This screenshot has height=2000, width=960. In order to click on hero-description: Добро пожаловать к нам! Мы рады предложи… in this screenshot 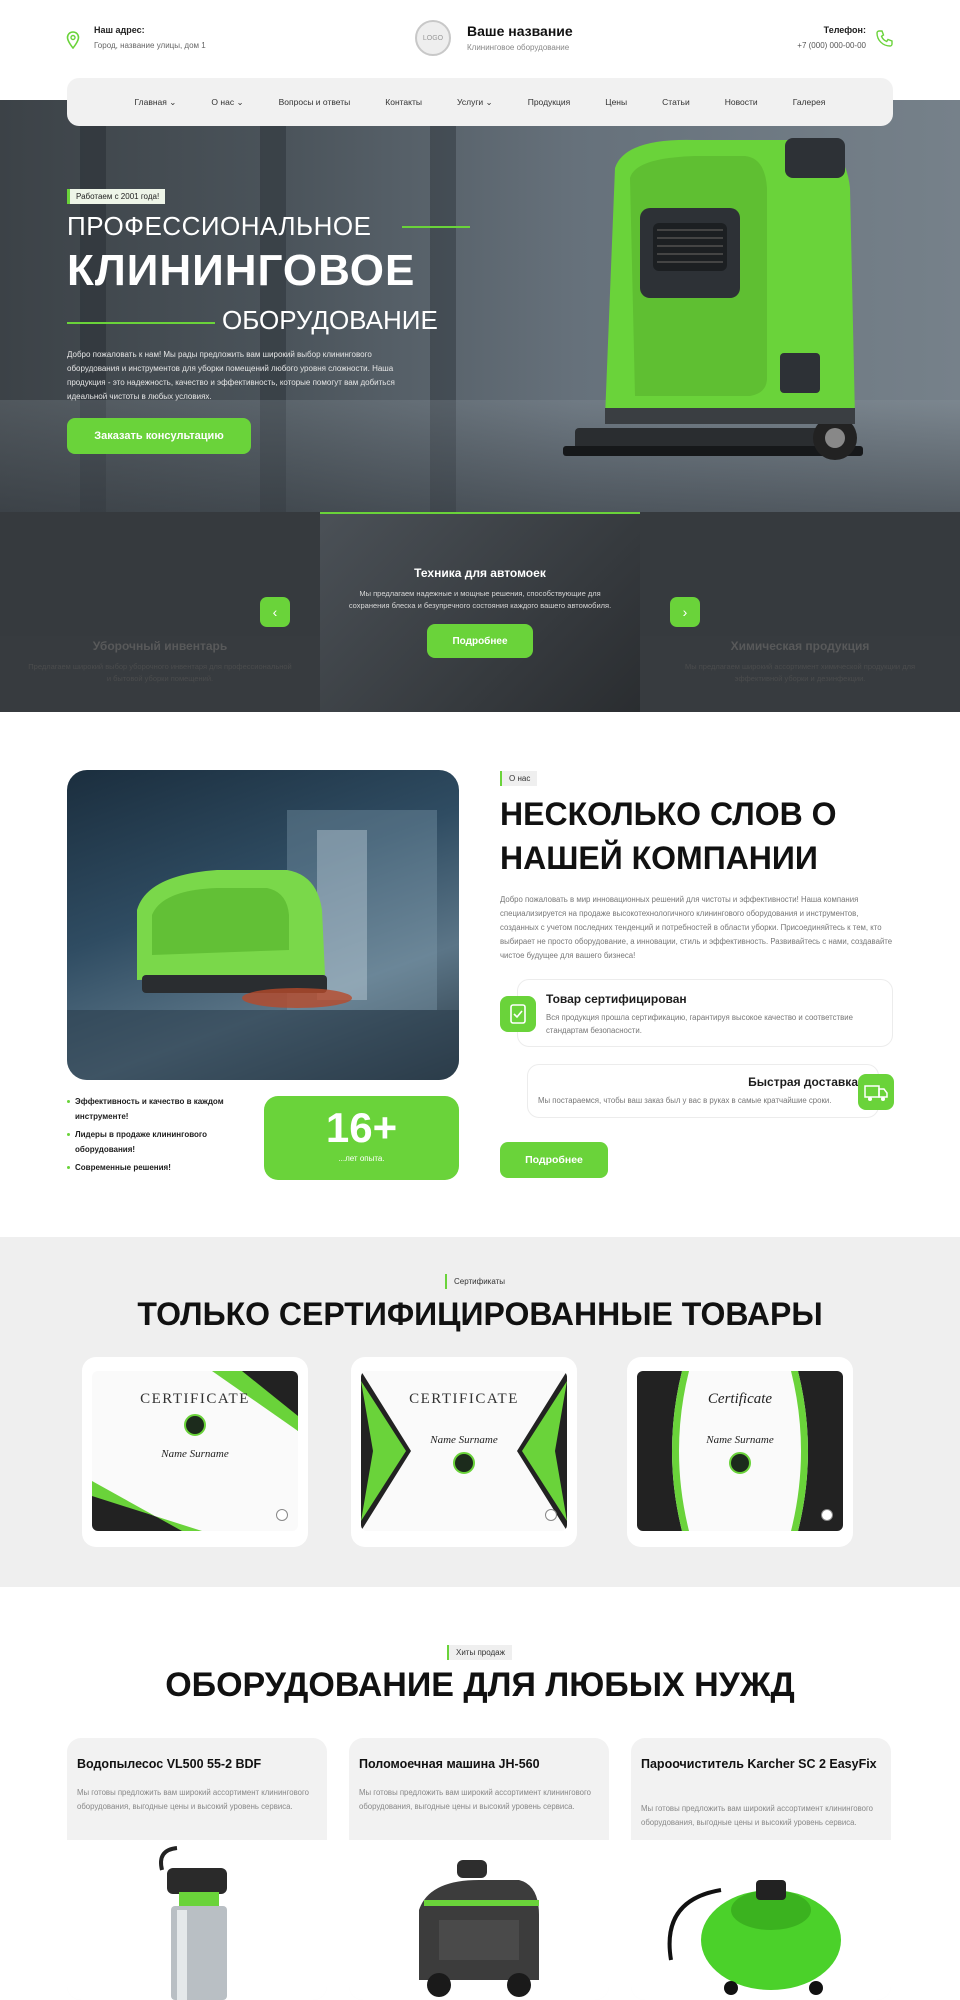, I will do `click(231, 375)`.